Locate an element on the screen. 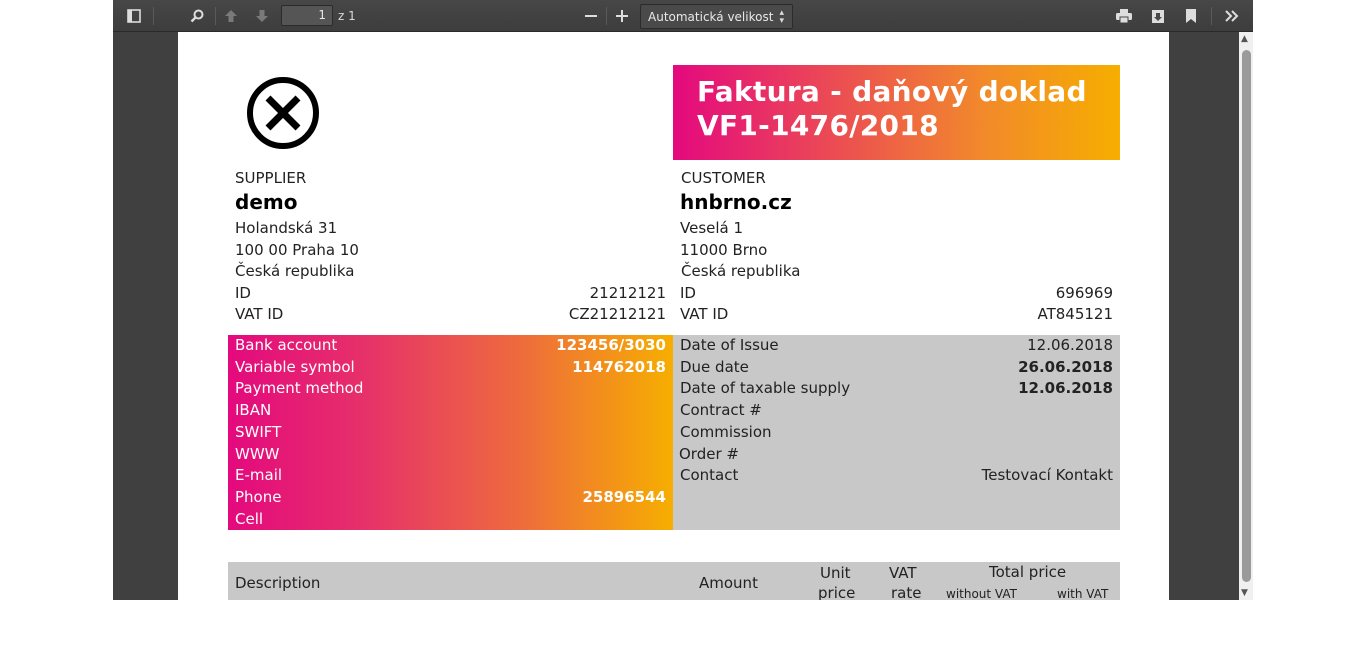 Image resolution: width=1366 pixels, height=658 pixels. col-with-vat: with VAT is located at coordinates (1083, 593).